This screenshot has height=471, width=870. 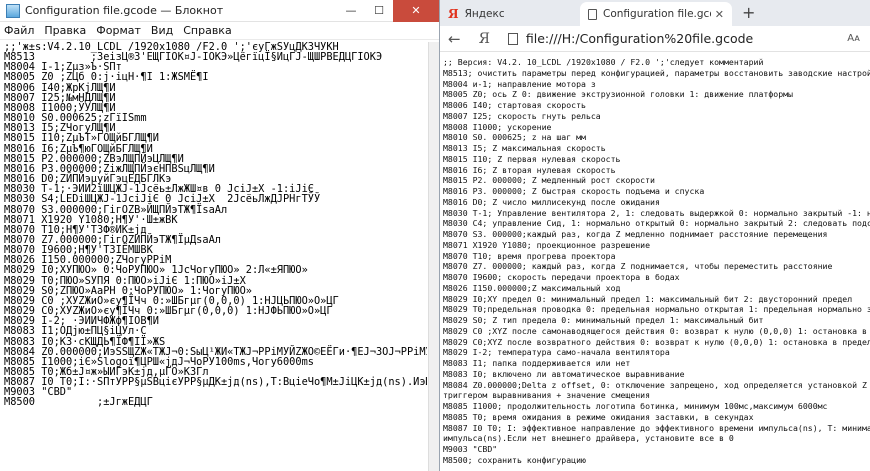 I want to click on notepad-menu-bar: Файл Правка Формат Вид Справка, so click(x=219, y=31).